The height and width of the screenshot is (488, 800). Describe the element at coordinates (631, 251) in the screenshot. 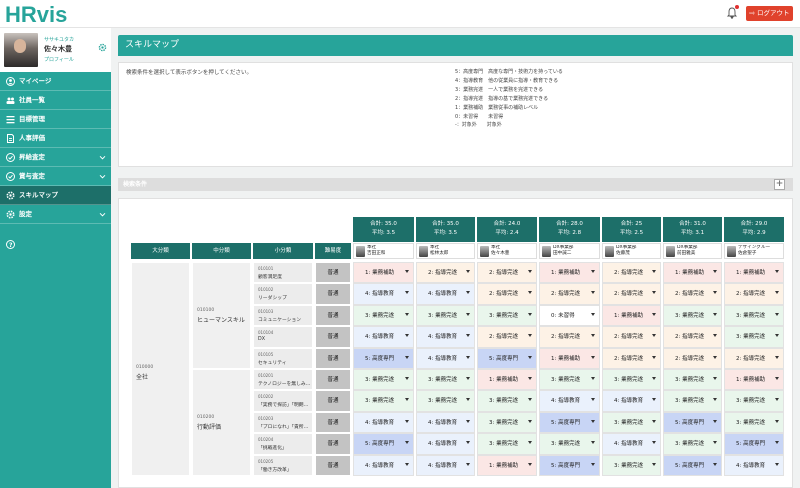

I see `employee-card: DX事業部 佐藤茂` at that location.